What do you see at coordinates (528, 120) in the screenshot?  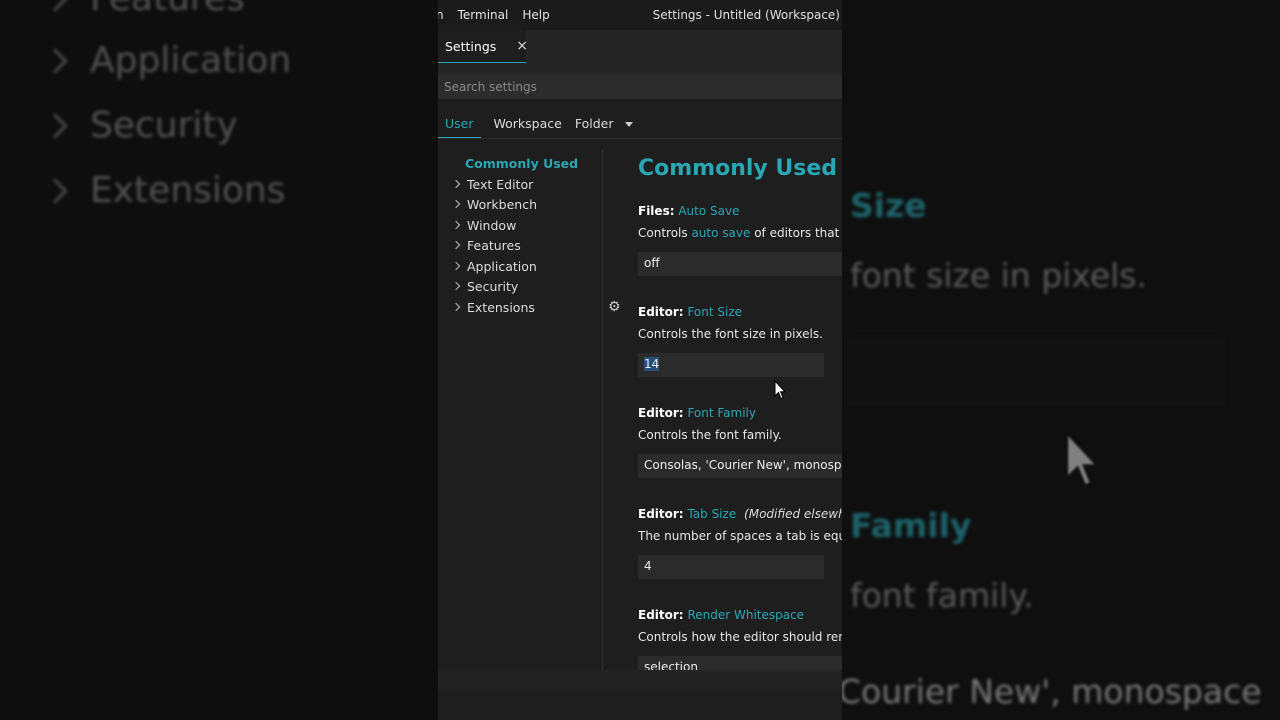 I see `tab-workspace: Workspace` at bounding box center [528, 120].